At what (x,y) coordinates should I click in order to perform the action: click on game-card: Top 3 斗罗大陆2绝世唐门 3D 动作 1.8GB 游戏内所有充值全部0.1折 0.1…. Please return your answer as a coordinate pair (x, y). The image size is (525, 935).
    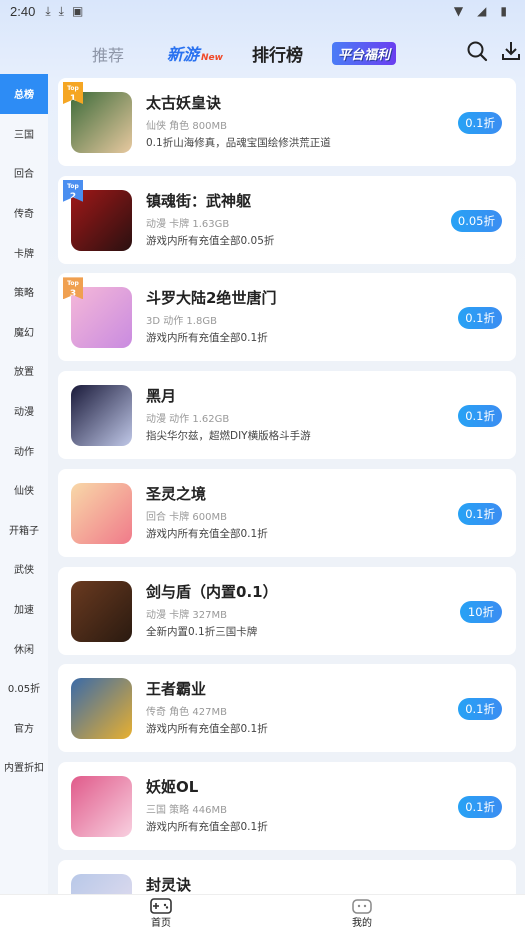
    Looking at the image, I should click on (287, 317).